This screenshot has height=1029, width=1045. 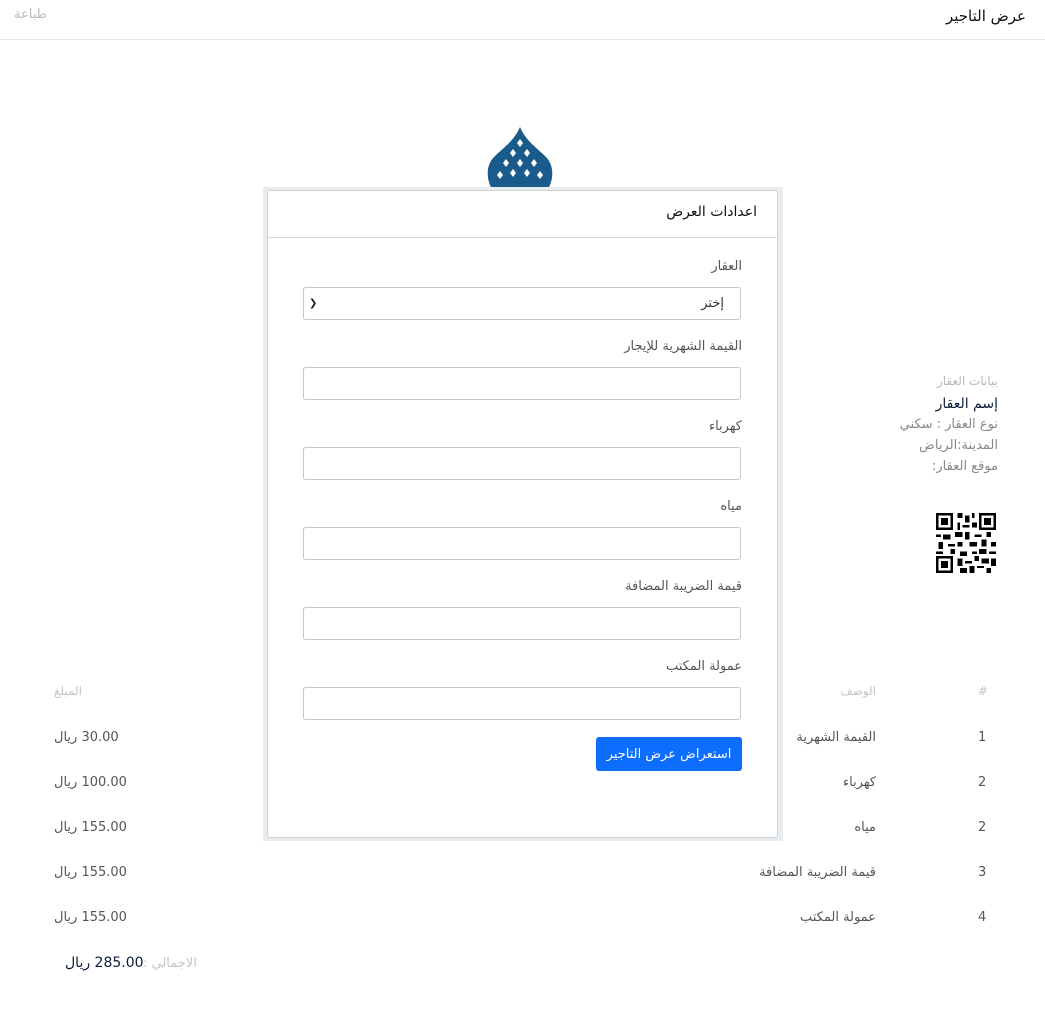 What do you see at coordinates (858, 691) in the screenshot?
I see `col-header-description: الوصف` at bounding box center [858, 691].